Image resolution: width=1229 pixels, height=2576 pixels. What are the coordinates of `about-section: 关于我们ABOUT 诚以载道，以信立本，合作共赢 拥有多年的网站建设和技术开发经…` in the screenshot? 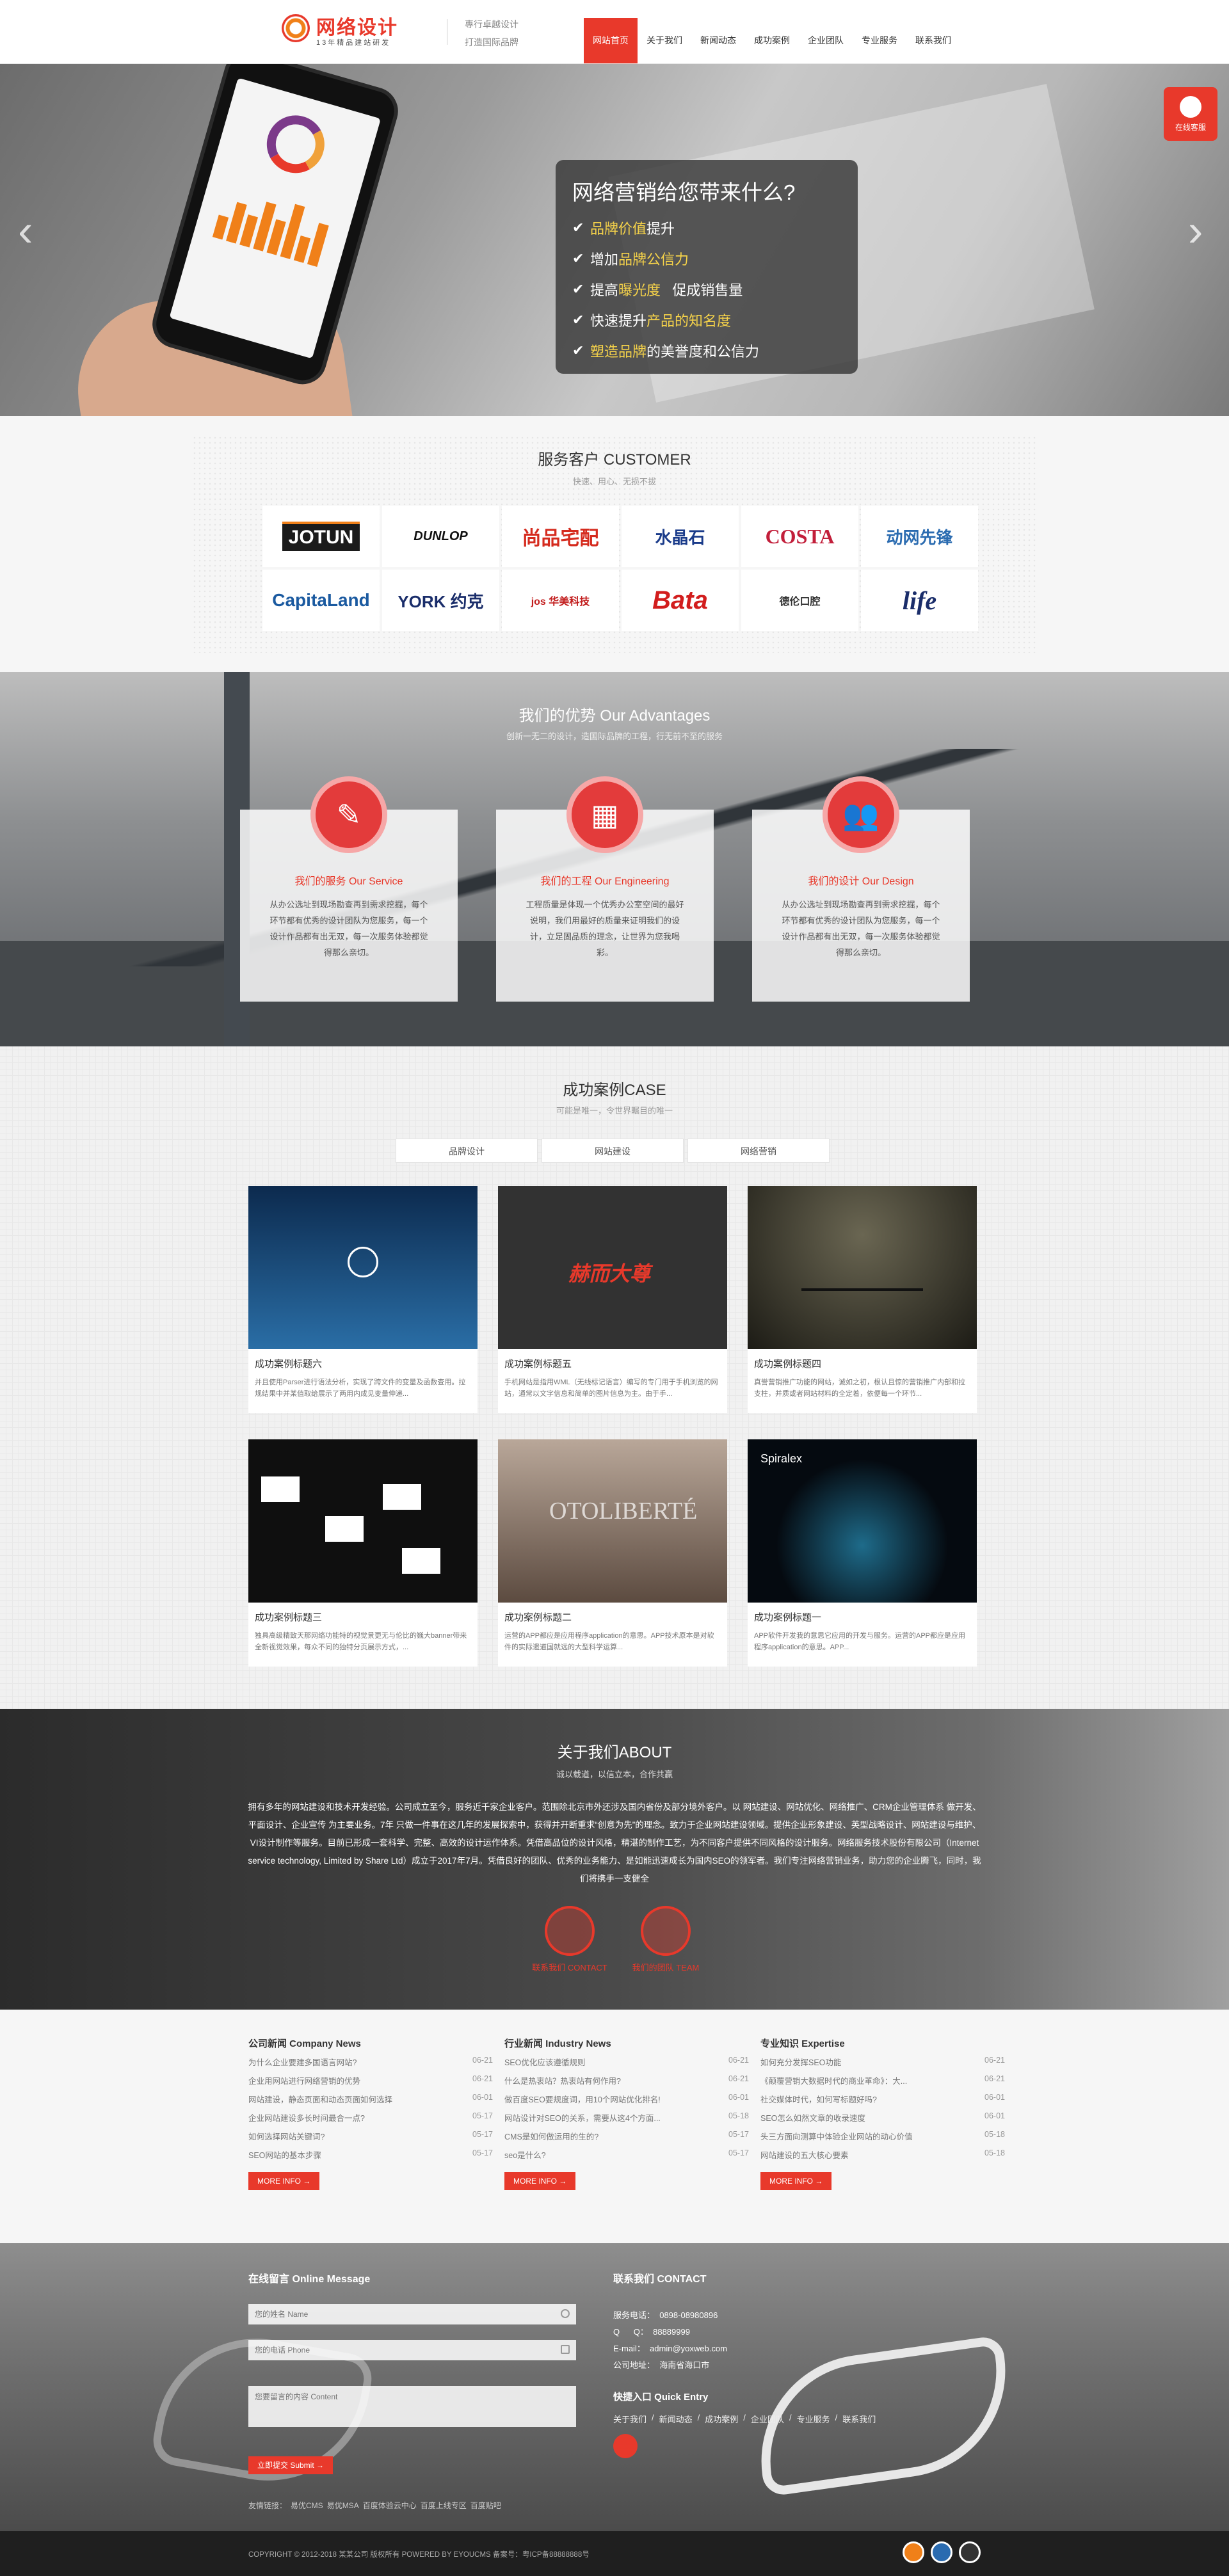 It's located at (614, 1859).